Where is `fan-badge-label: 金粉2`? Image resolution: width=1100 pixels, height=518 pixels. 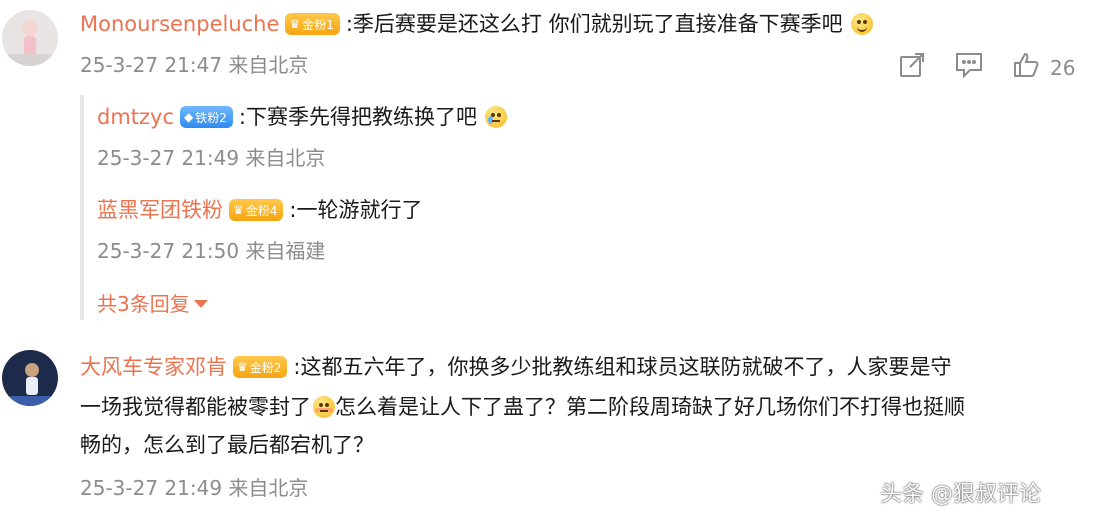 fan-badge-label: 金粉2 is located at coordinates (265, 367).